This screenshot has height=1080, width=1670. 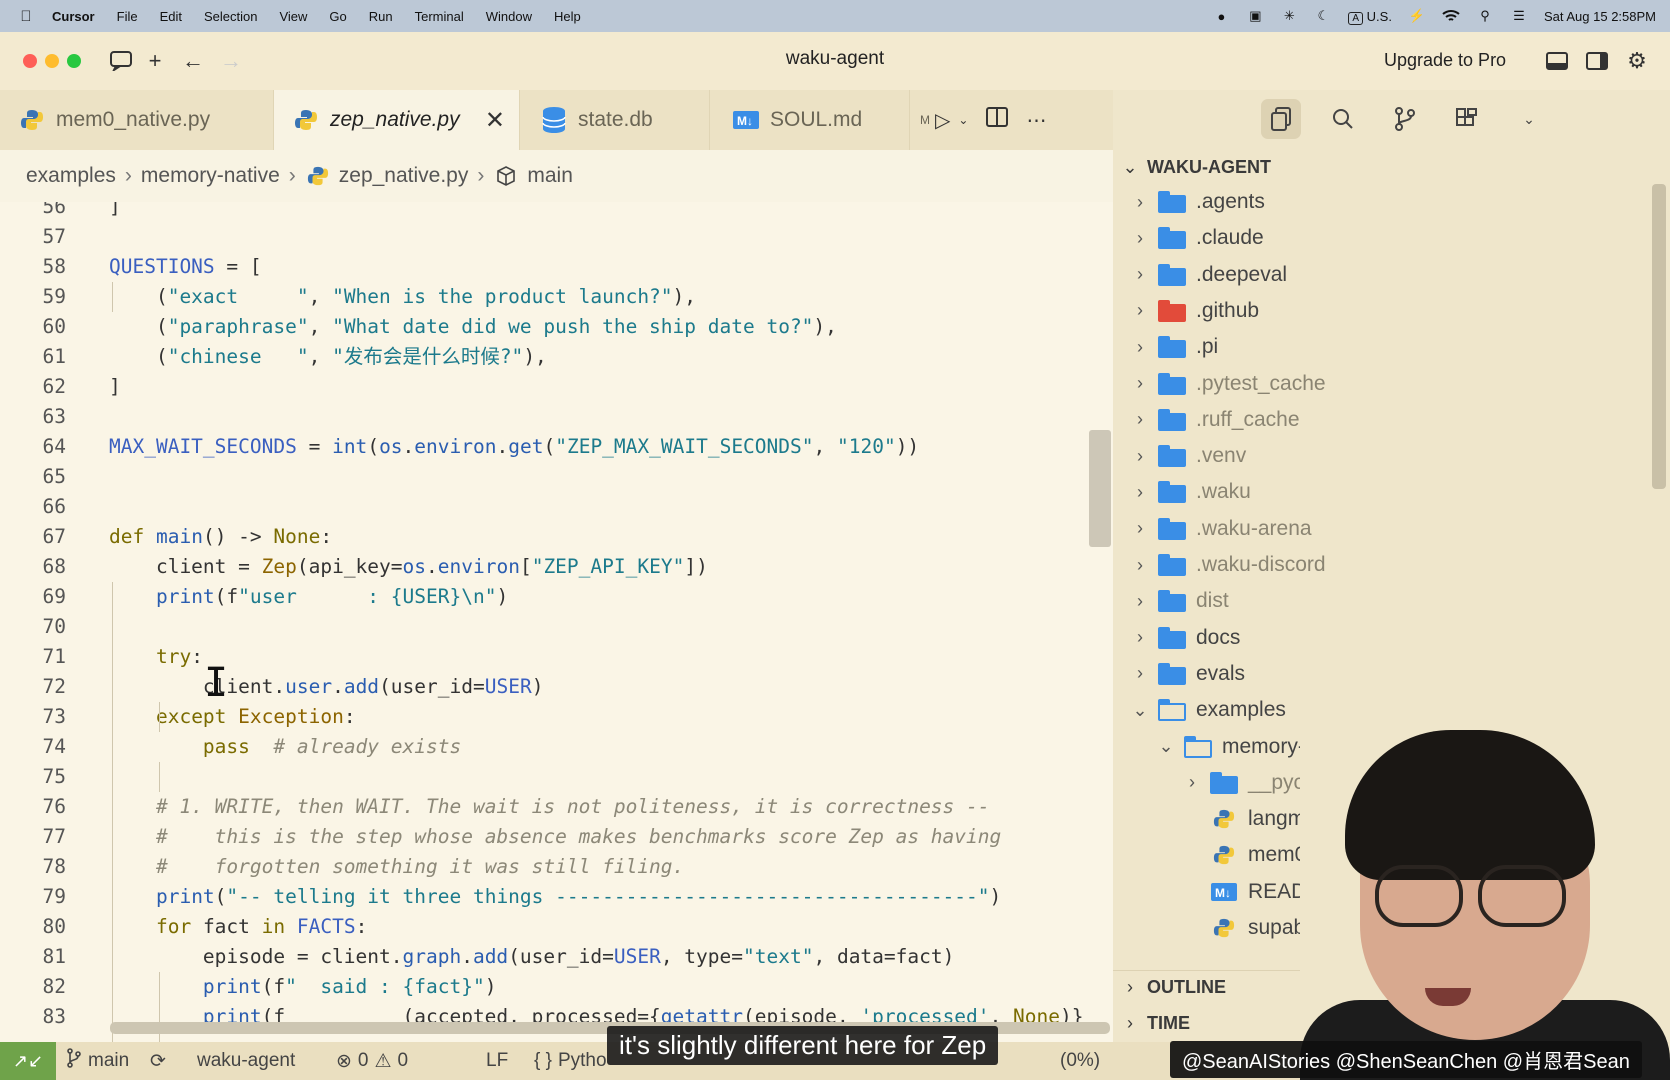 I want to click on code-line: 66, so click(x=556, y=507).